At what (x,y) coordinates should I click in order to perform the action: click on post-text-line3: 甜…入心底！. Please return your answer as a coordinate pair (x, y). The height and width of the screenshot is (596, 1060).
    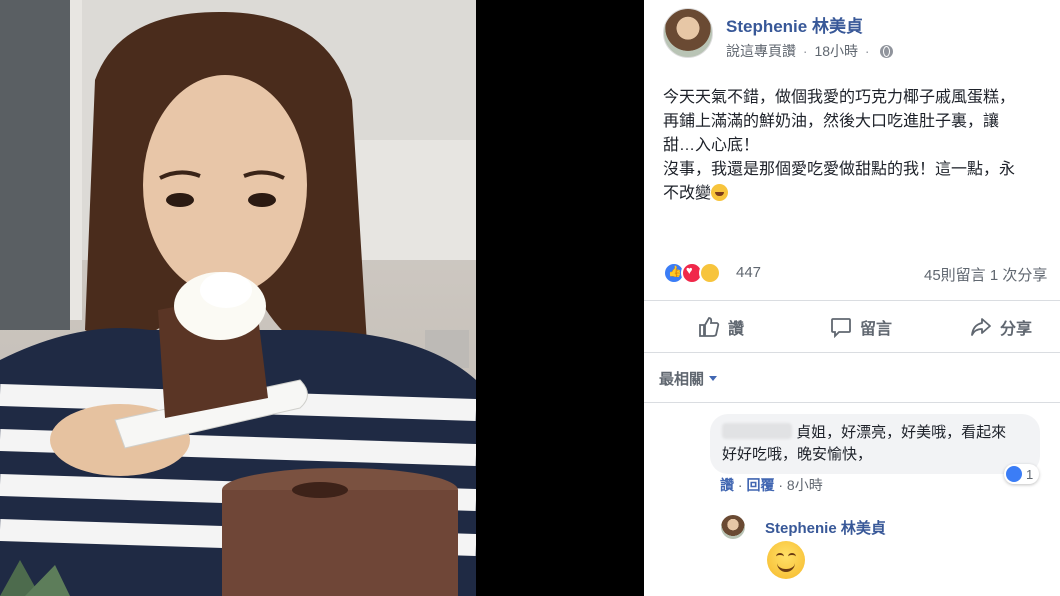
    Looking at the image, I should click on (711, 145).